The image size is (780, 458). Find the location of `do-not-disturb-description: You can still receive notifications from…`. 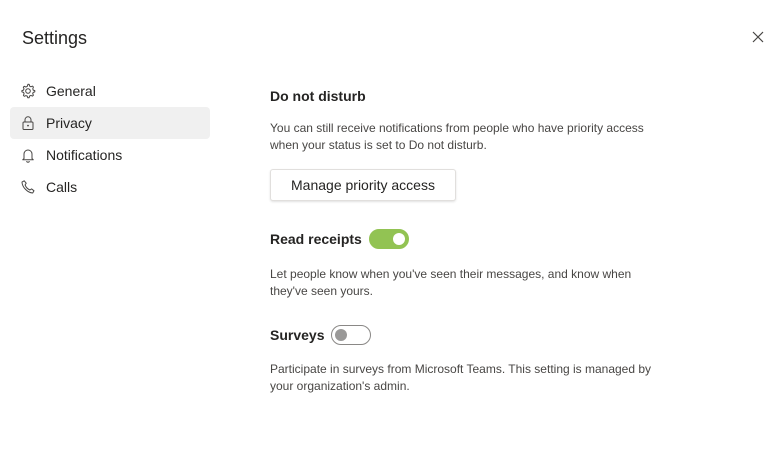

do-not-disturb-description: You can still receive notifications from… is located at coordinates (457, 136).